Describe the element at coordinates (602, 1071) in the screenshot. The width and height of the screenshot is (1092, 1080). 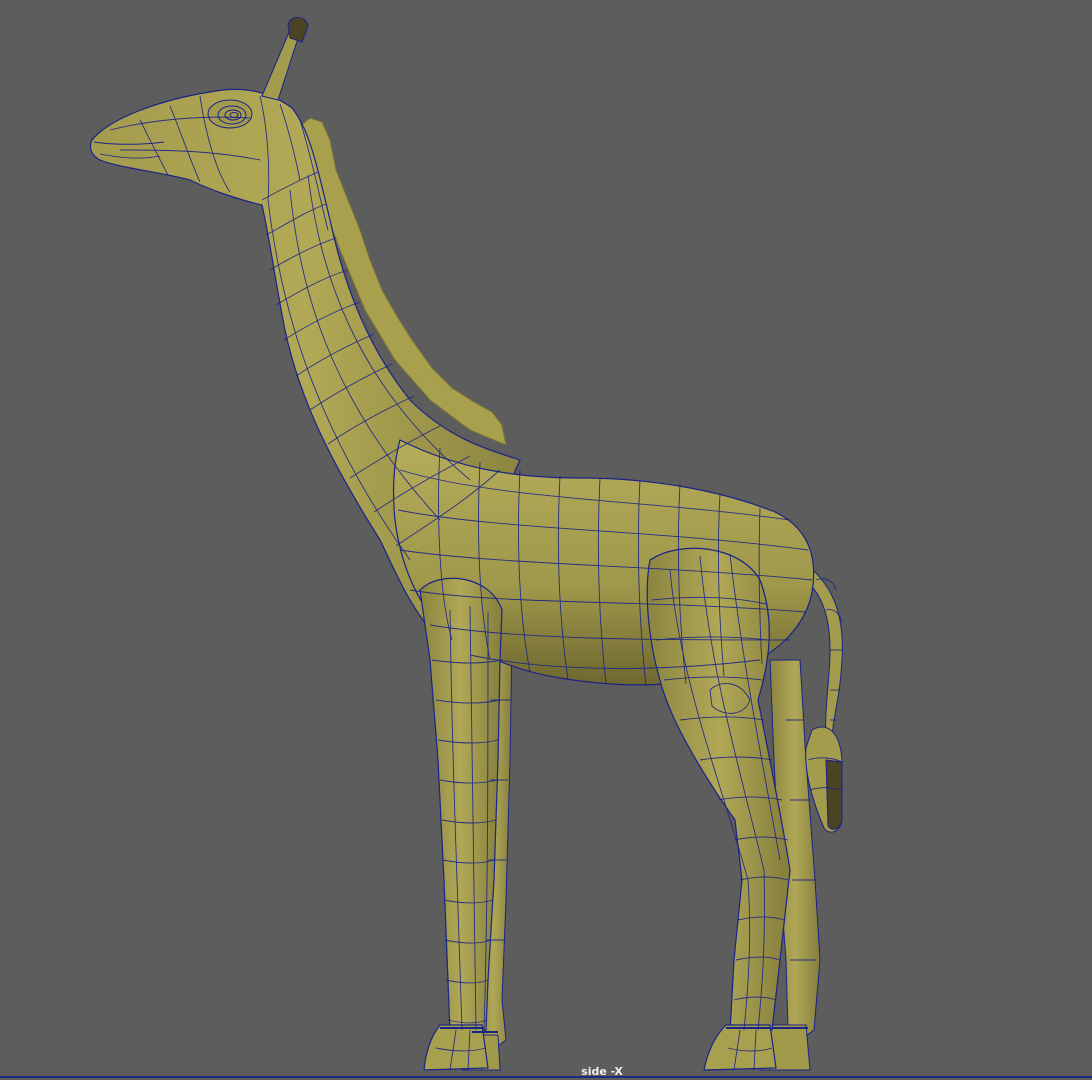
I see `camera-name-label: side -X` at that location.